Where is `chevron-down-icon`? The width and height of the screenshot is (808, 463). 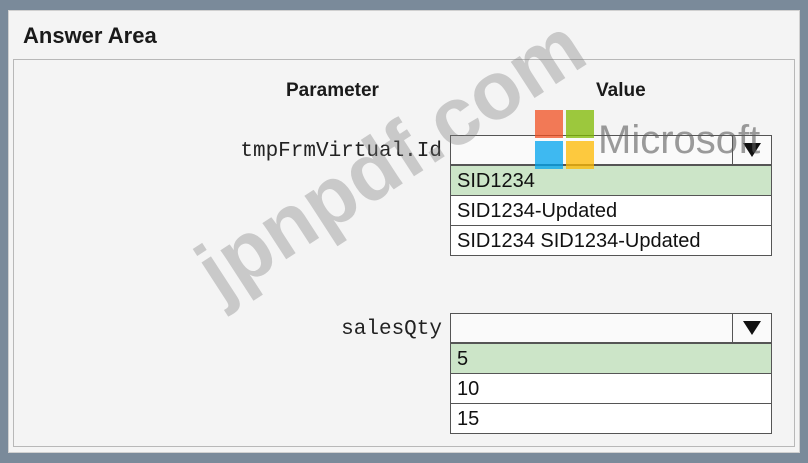
chevron-down-icon is located at coordinates (752, 328).